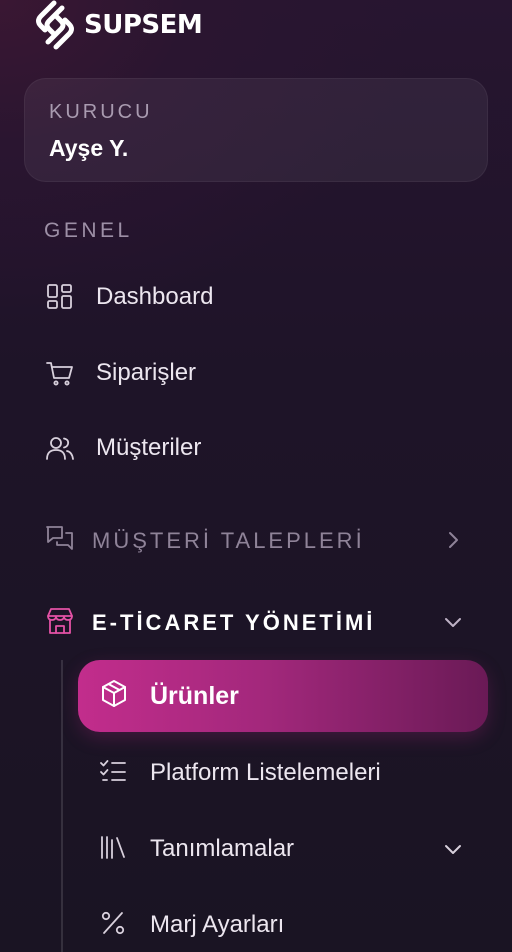 The image size is (512, 952). I want to click on nav-item-label: Dashboard, so click(155, 296).